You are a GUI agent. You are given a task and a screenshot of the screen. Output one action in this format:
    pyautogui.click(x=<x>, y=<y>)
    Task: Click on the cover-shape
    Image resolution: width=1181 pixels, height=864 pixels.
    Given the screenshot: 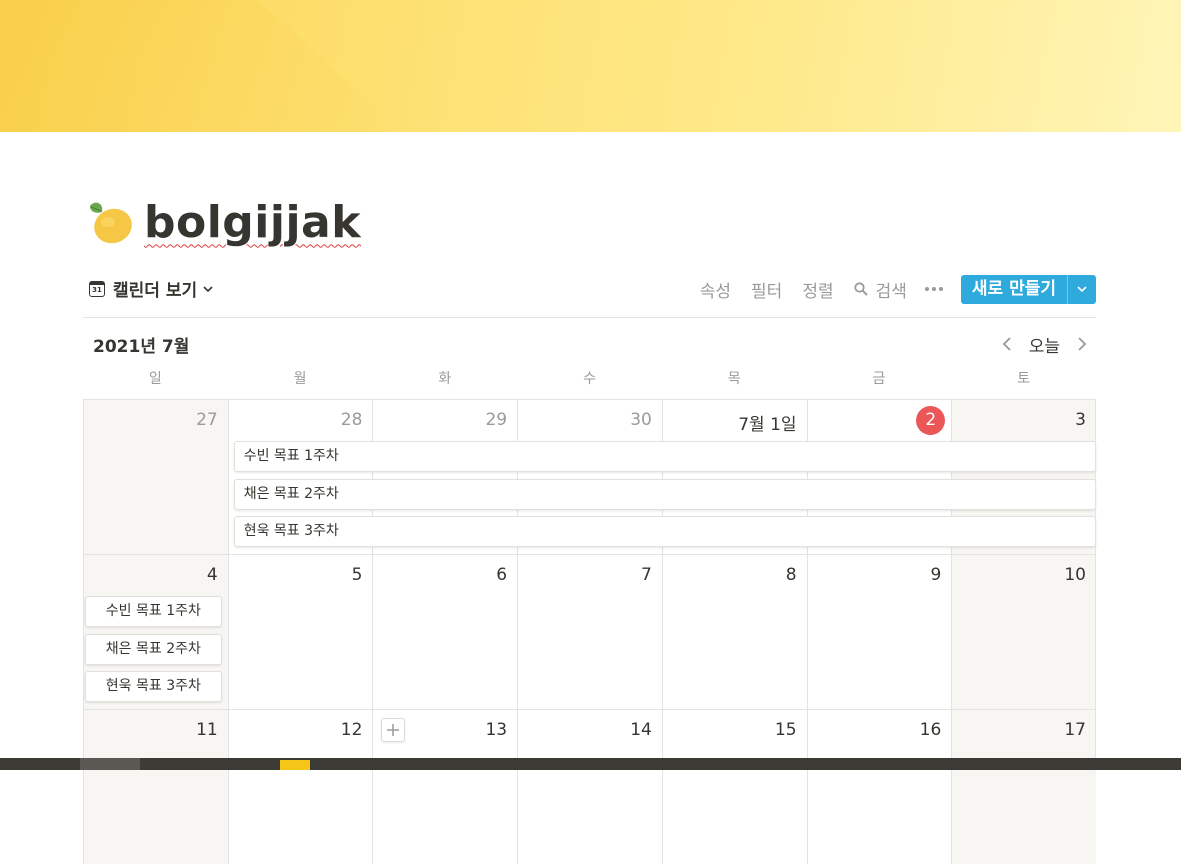 What is the action you would take?
    pyautogui.click(x=201, y=66)
    